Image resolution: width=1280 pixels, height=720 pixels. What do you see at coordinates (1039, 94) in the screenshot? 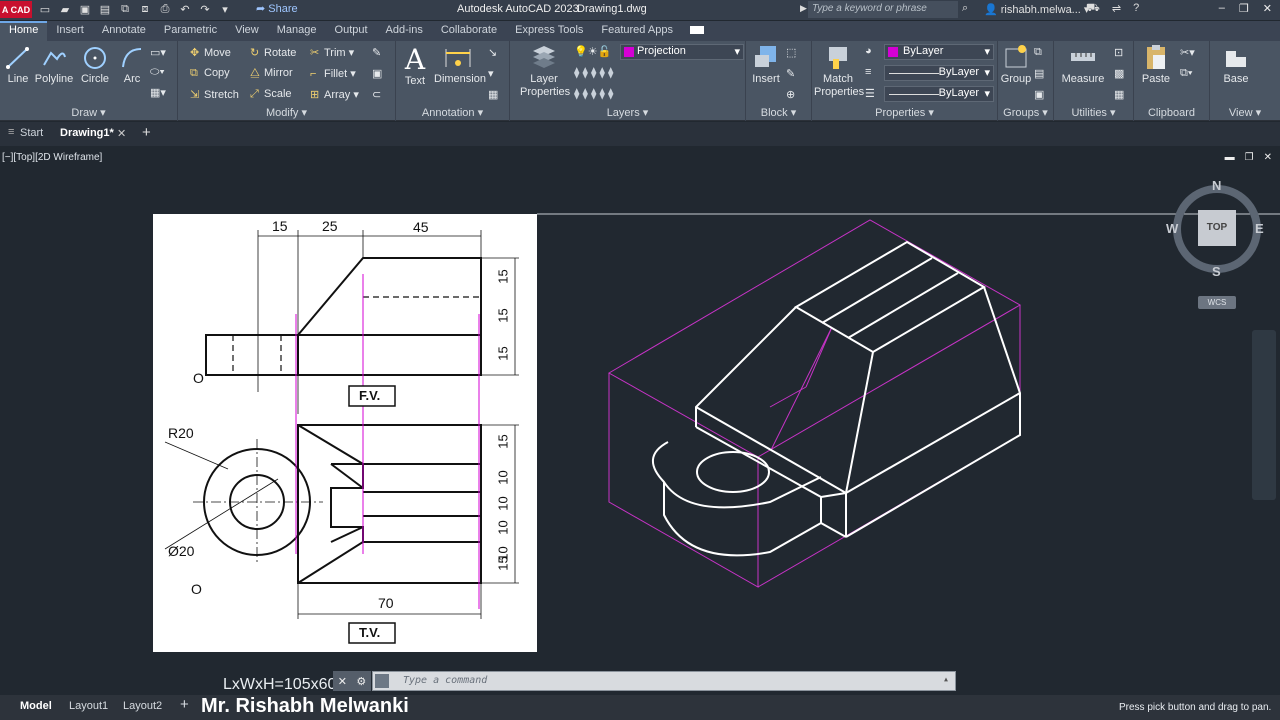
I see `group-select-icon: ▣` at bounding box center [1039, 94].